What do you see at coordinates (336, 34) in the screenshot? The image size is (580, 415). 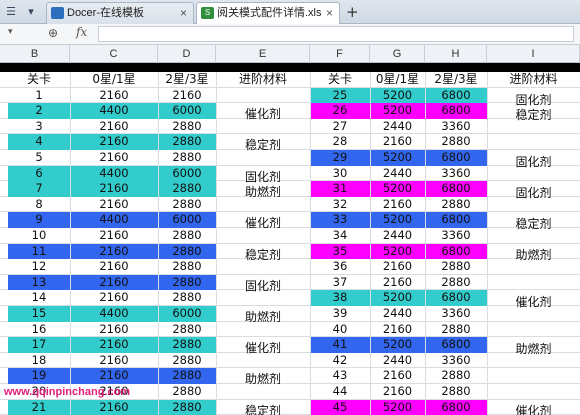 I see `formula-input` at bounding box center [336, 34].